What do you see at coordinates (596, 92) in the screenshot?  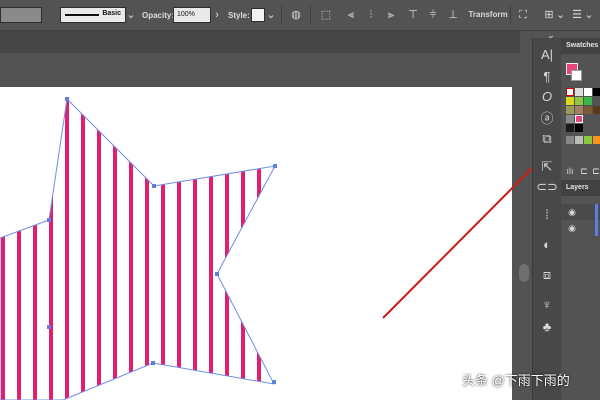 I see `swatch-black` at bounding box center [596, 92].